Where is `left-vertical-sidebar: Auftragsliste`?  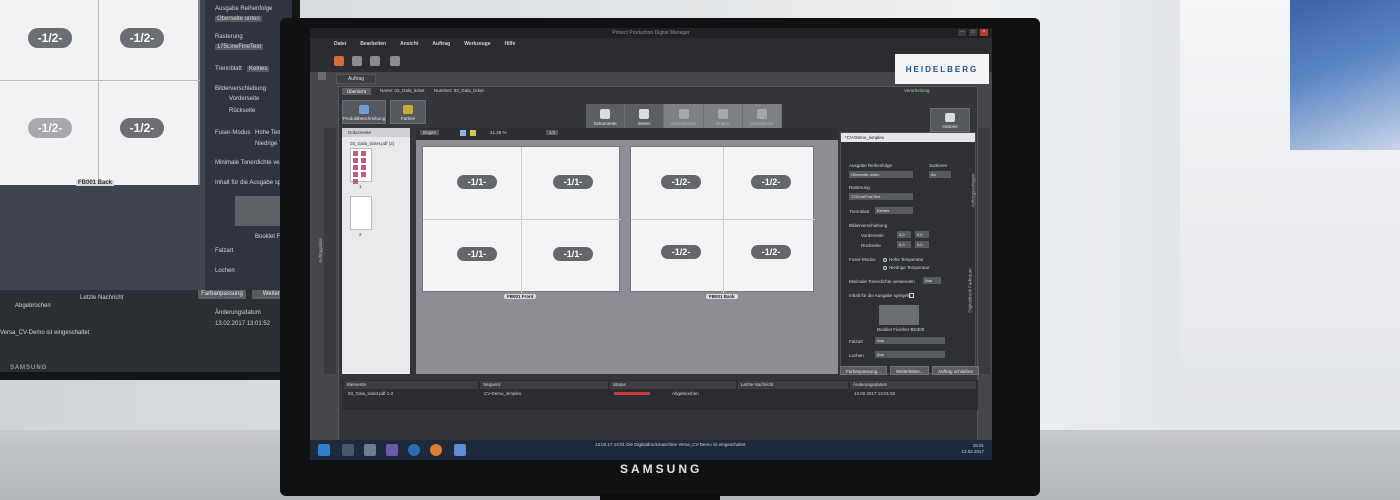 left-vertical-sidebar: Auftragsliste is located at coordinates (327, 251).